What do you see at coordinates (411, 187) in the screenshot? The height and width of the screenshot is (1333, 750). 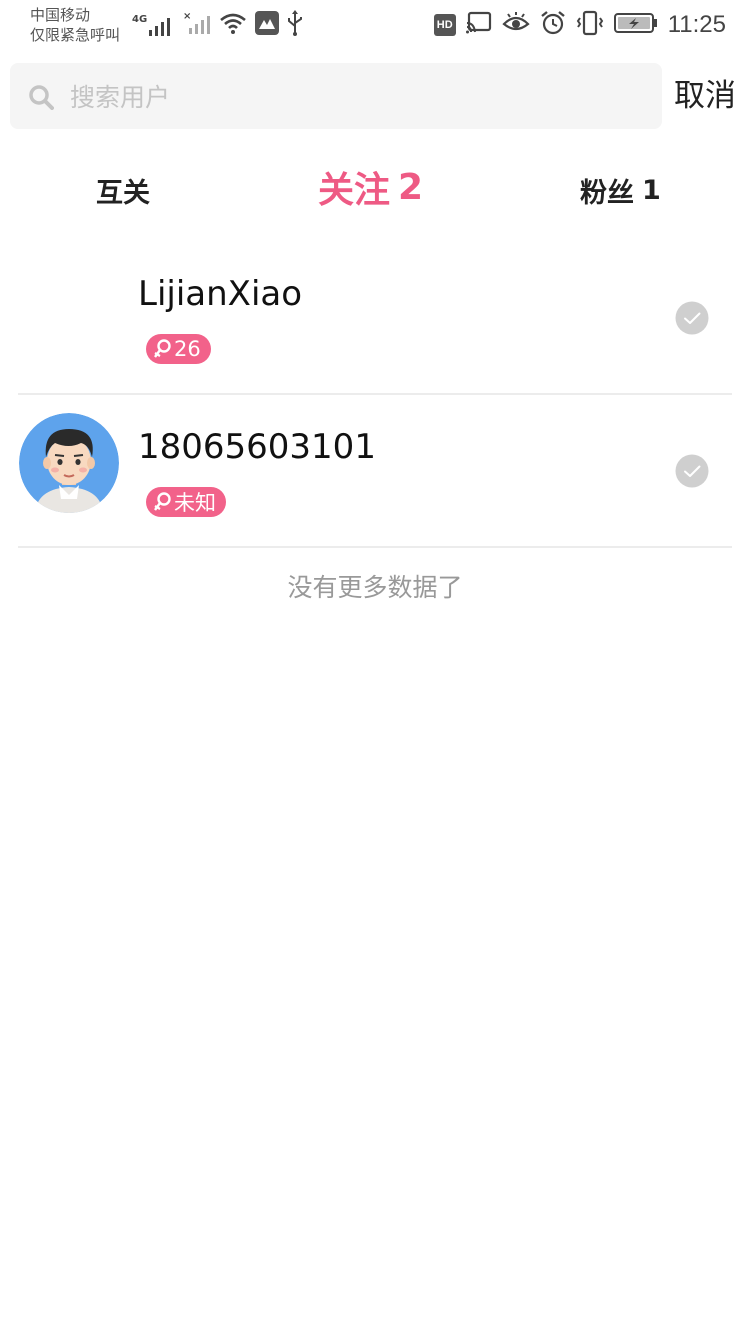 I see `tab-following-count: 2` at bounding box center [411, 187].